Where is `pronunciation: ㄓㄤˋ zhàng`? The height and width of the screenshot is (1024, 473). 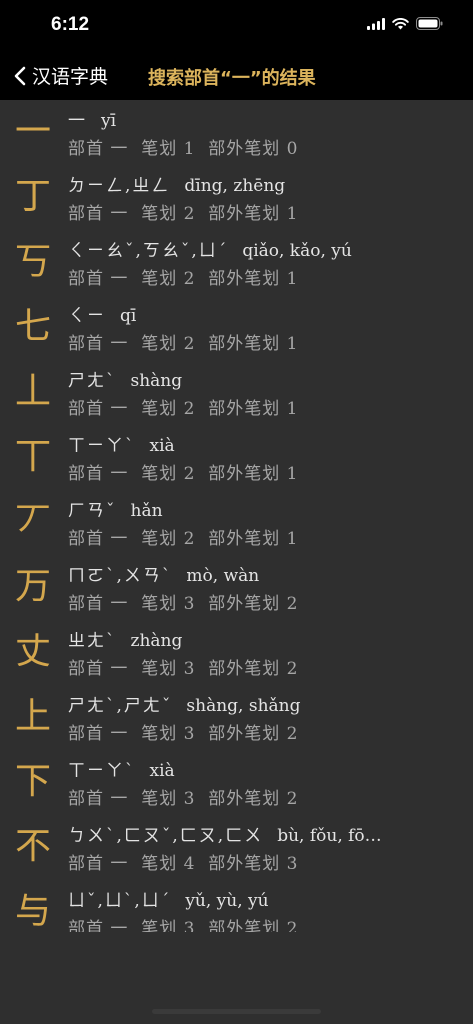
pronunciation: ㄓㄤˋ zhàng is located at coordinates (125, 638).